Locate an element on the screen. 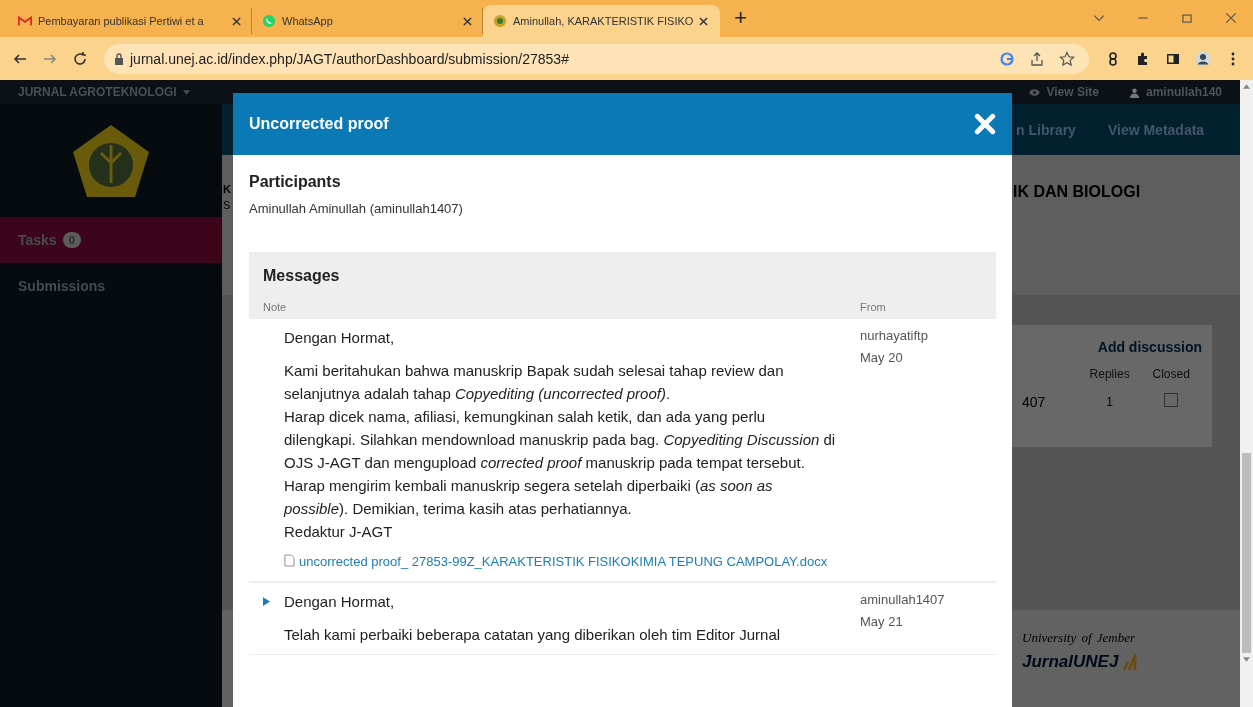  column-header: From is located at coordinates (873, 307).